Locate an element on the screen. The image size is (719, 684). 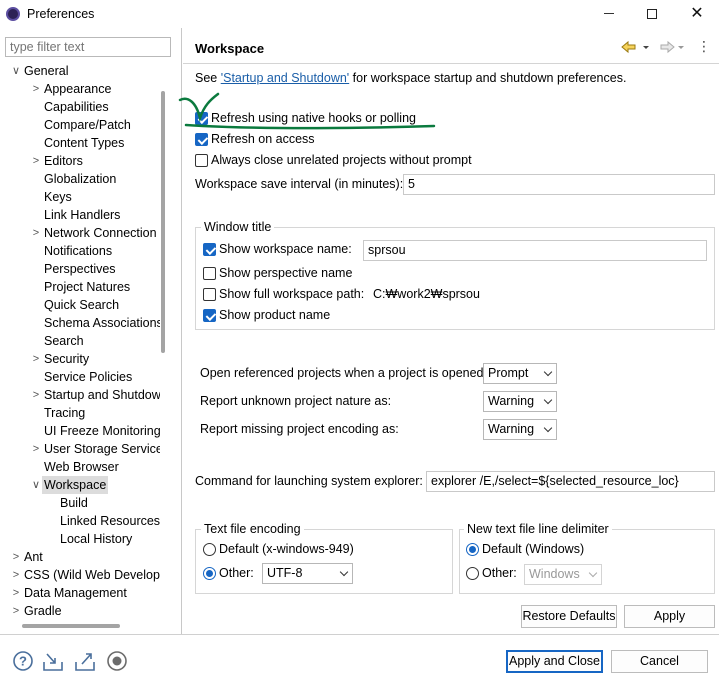
show-full-path-checkbox is located at coordinates (209, 294).